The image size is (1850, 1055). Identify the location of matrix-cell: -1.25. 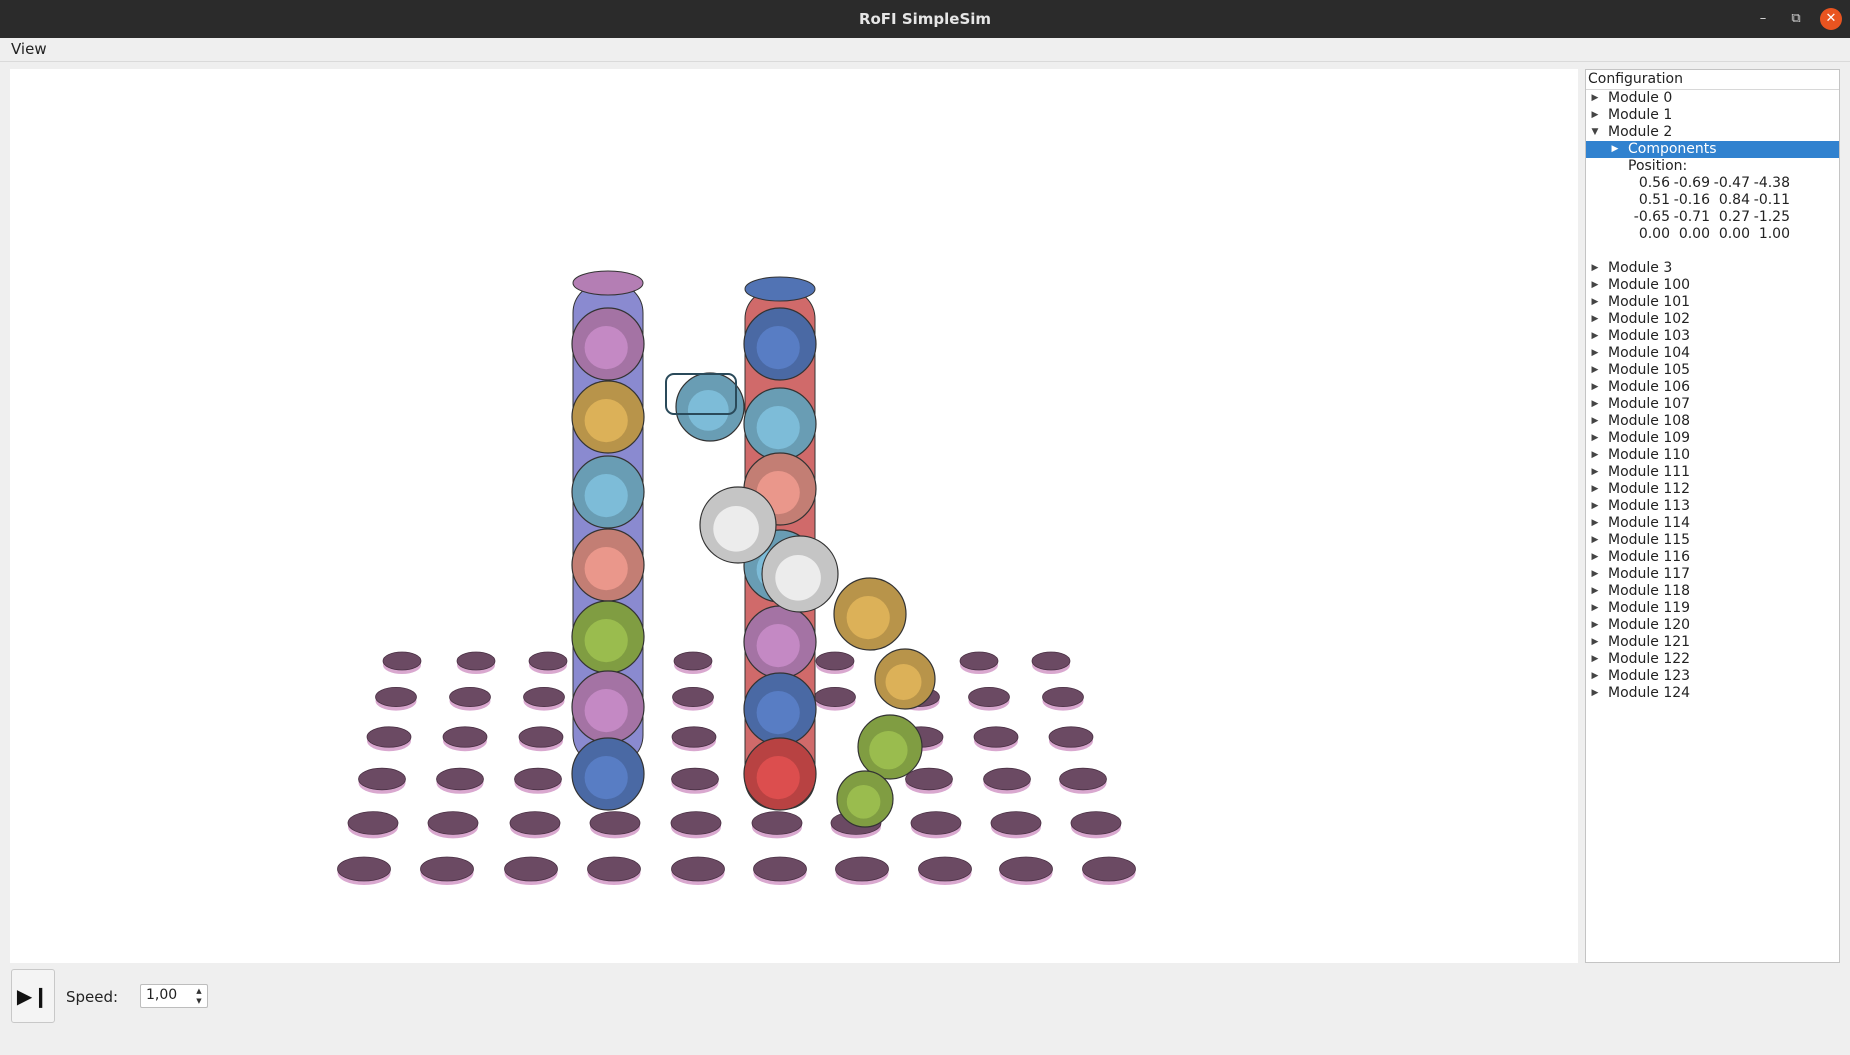
(1771, 217).